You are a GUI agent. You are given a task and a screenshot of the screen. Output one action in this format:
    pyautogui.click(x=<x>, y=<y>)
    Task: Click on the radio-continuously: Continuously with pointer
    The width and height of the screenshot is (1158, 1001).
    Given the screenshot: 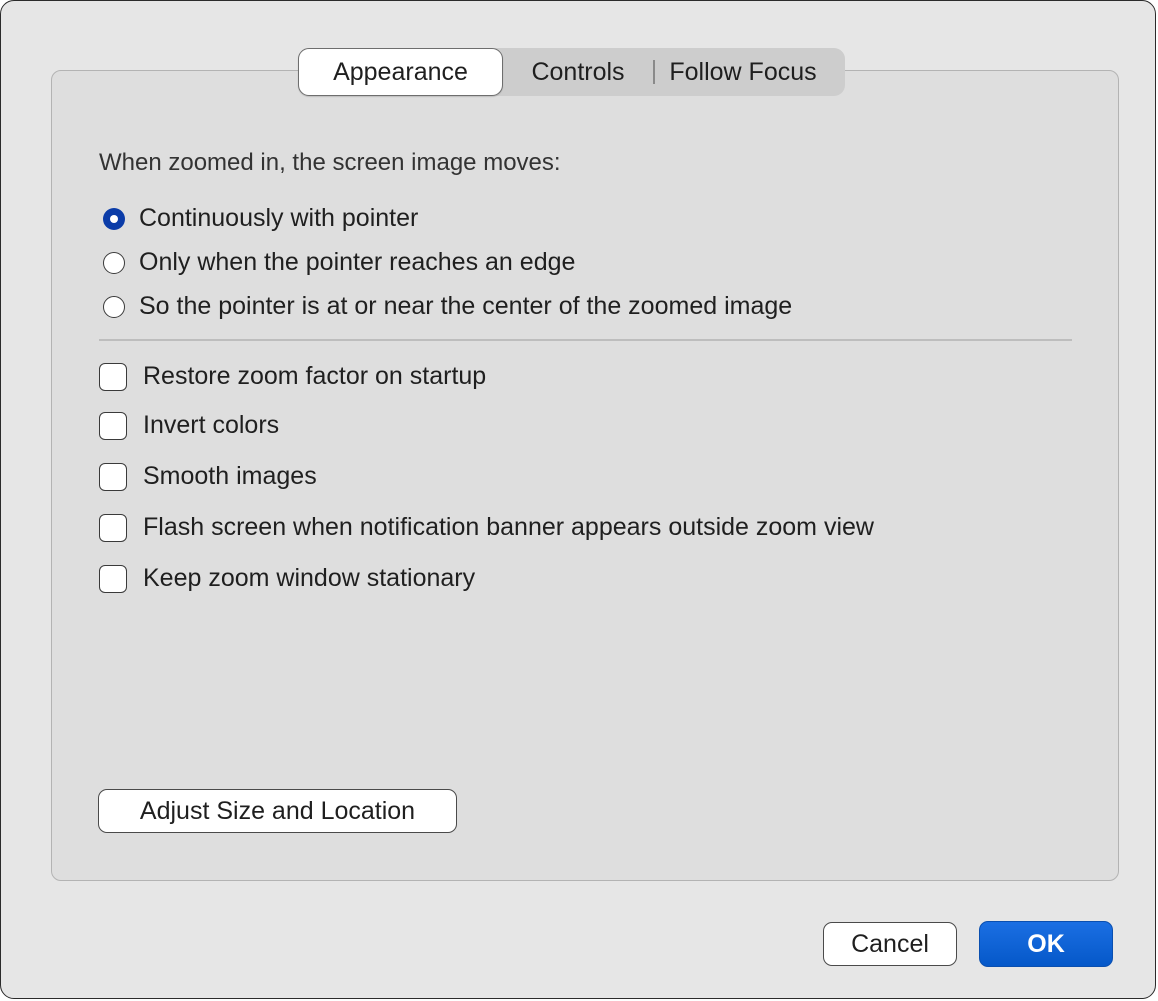 What is the action you would take?
    pyautogui.click(x=260, y=218)
    